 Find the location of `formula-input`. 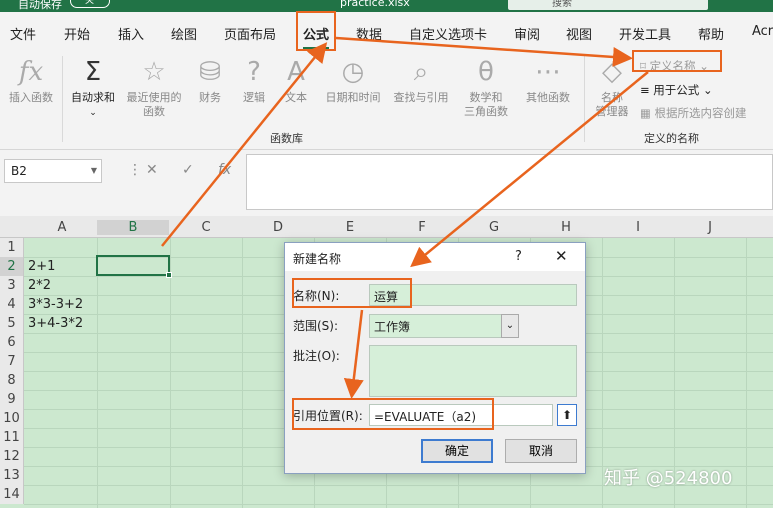

formula-input is located at coordinates (509, 182).